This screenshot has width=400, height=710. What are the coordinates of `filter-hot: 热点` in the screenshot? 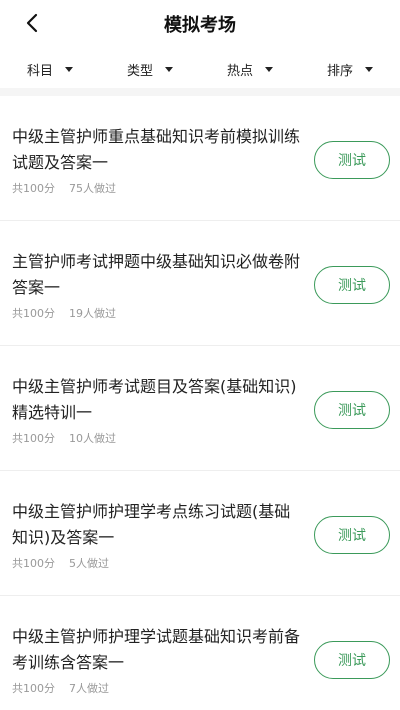 It's located at (250, 69).